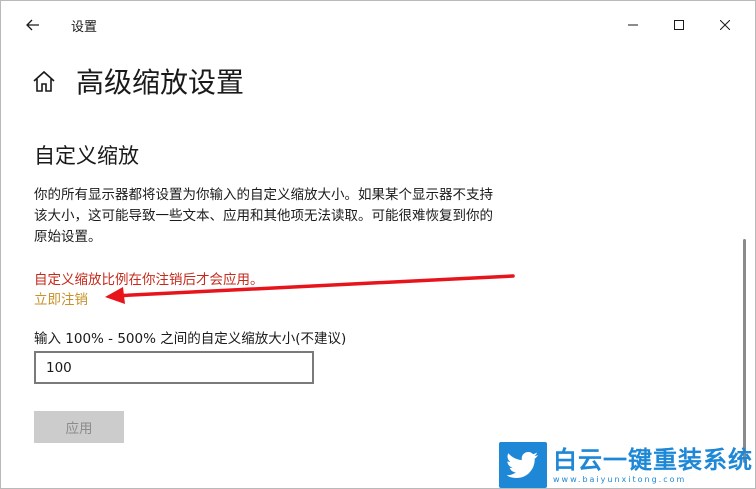  I want to click on twitter-bird-icon, so click(522, 465).